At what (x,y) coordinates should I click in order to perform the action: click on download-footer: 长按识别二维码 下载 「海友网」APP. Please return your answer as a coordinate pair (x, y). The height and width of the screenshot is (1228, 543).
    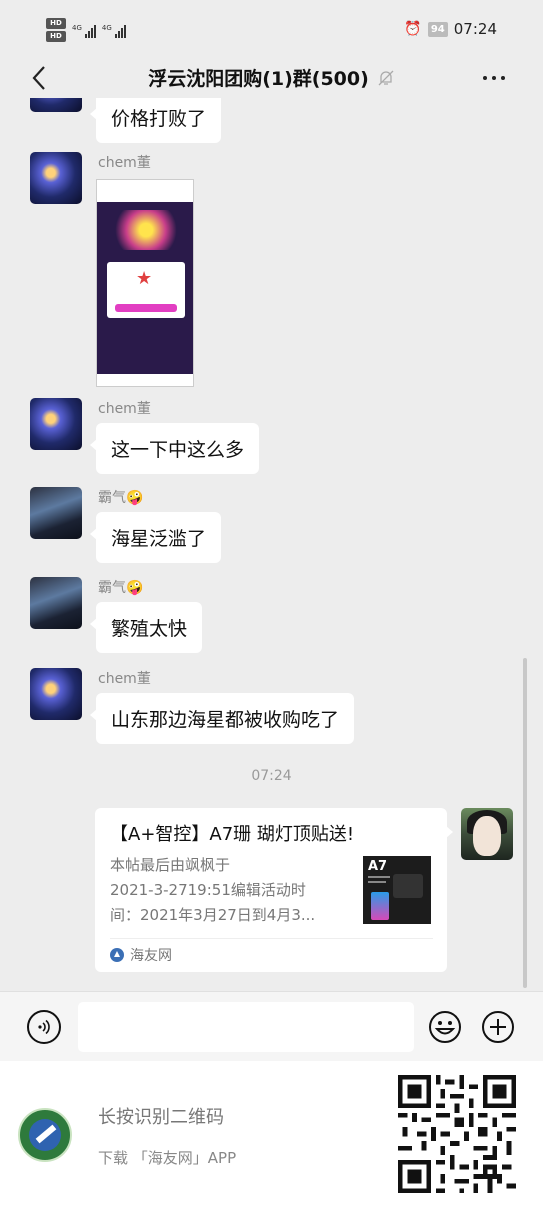
    Looking at the image, I should click on (271, 1144).